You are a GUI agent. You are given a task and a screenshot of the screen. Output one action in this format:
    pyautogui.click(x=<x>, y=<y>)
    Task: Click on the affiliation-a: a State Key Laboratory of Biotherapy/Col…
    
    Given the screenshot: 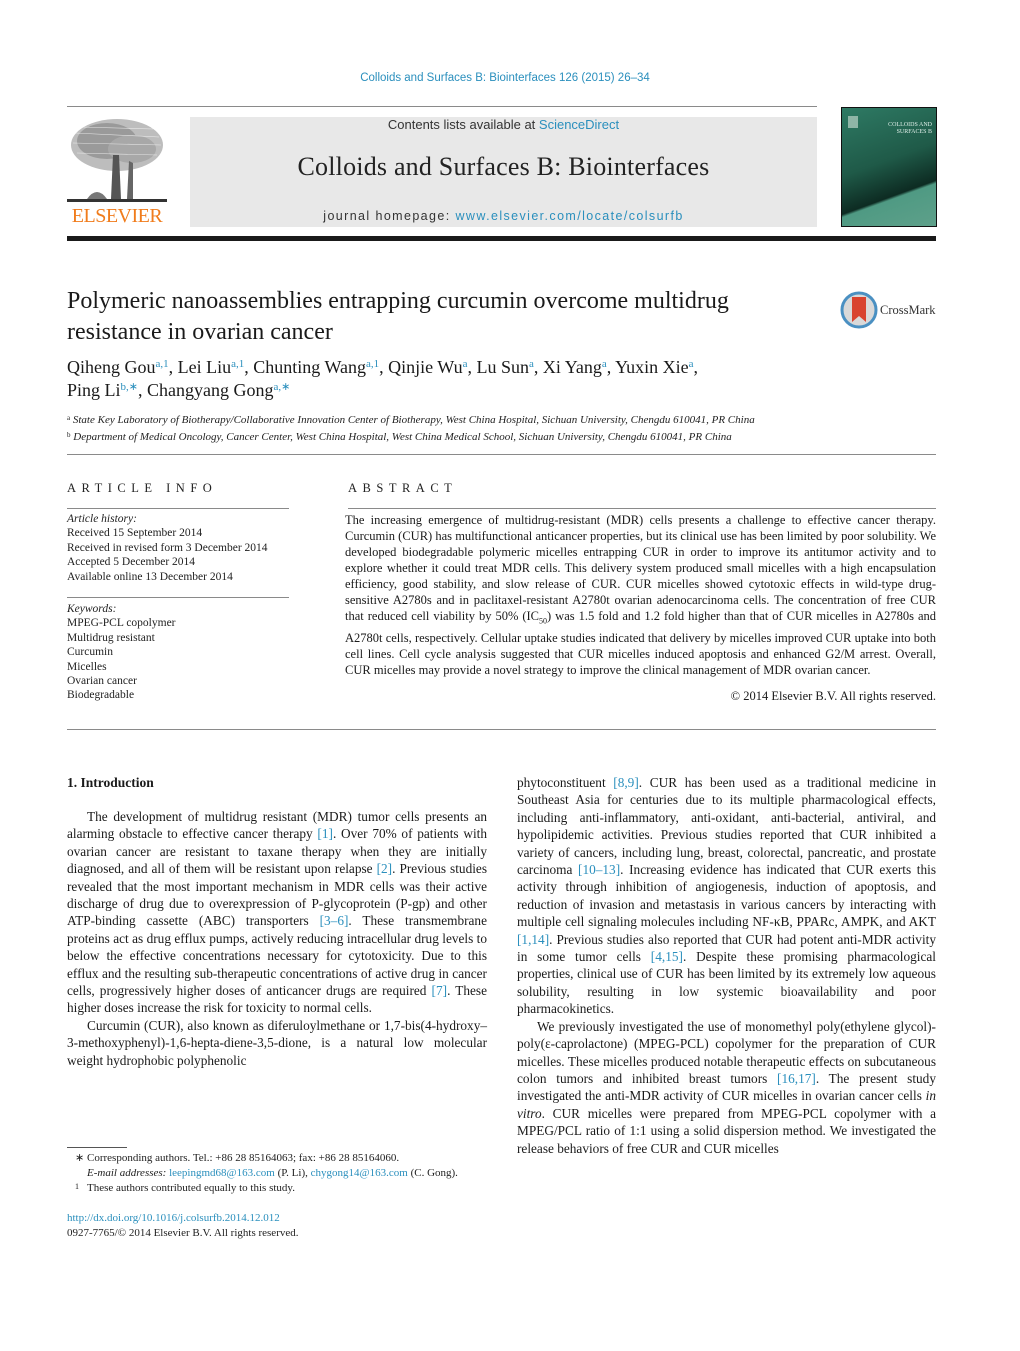 What is the action you would take?
    pyautogui.click(x=507, y=419)
    